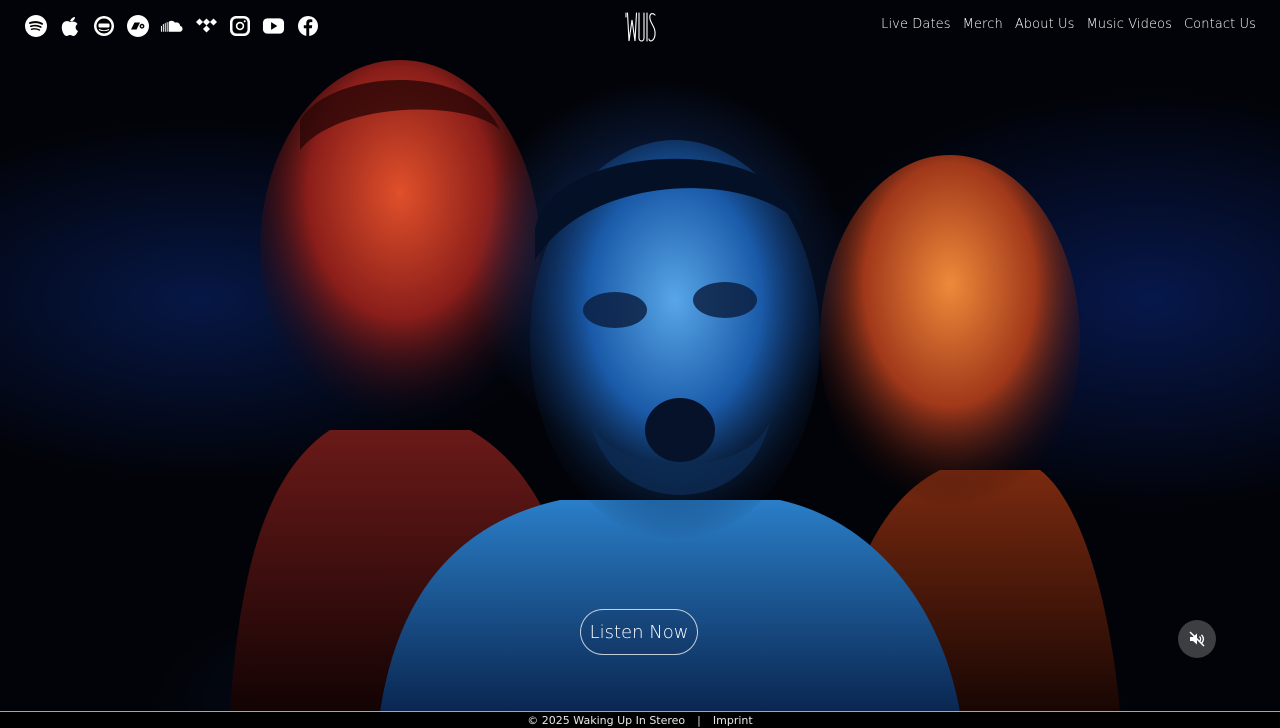  I want to click on footer-copyright: © 2025 Waking Up In Stereo, so click(606, 720).